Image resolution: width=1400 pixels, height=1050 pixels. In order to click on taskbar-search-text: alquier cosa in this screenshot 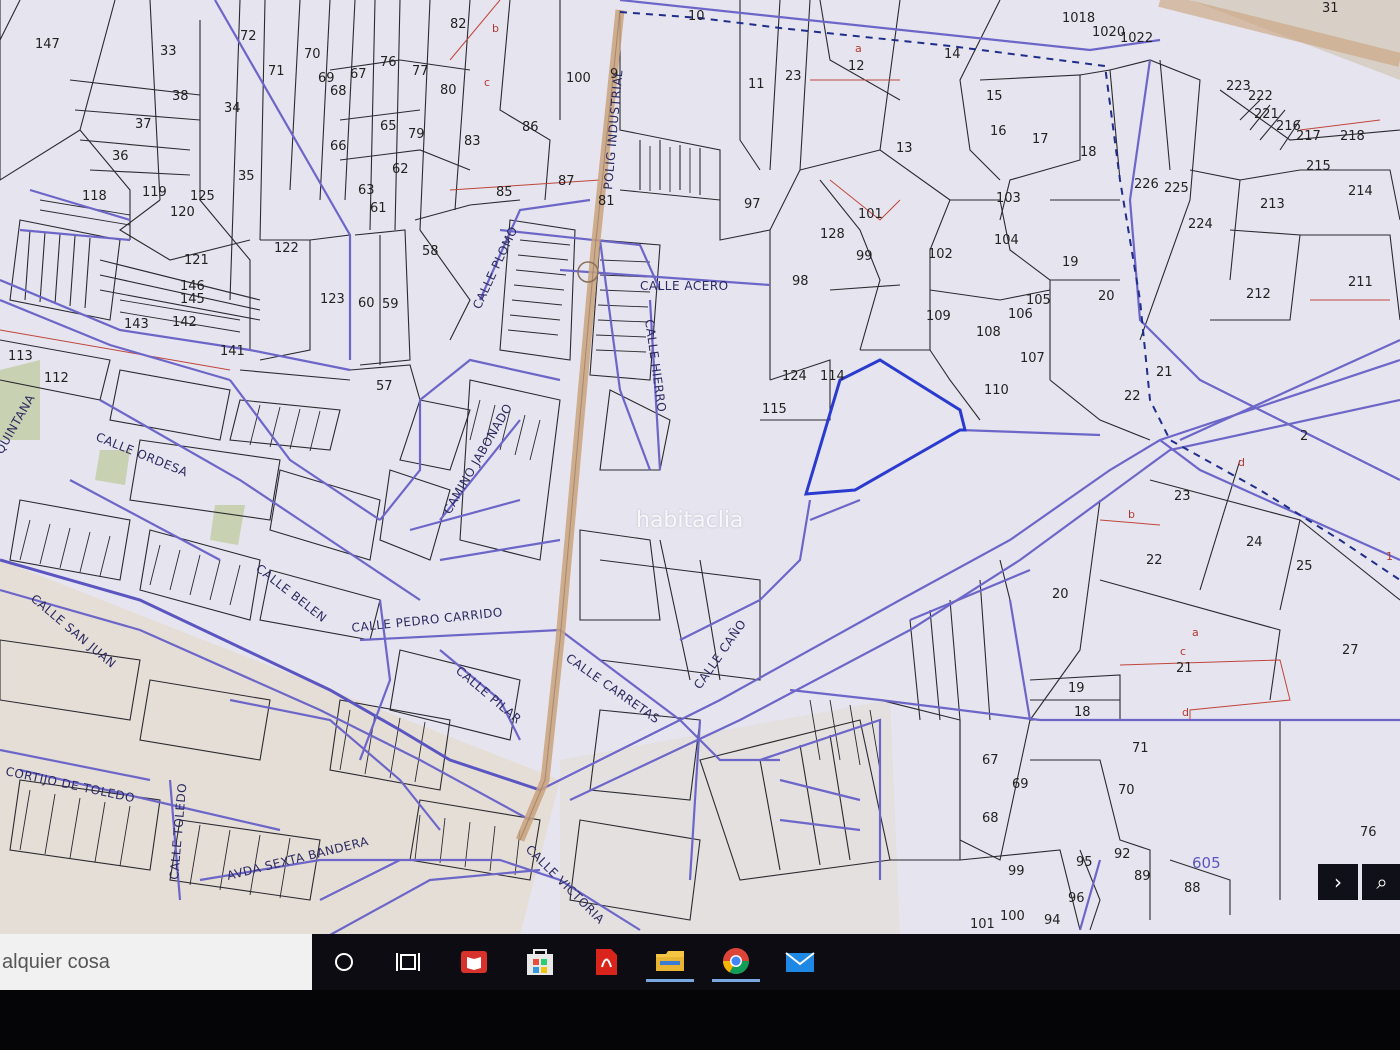, I will do `click(55, 962)`.